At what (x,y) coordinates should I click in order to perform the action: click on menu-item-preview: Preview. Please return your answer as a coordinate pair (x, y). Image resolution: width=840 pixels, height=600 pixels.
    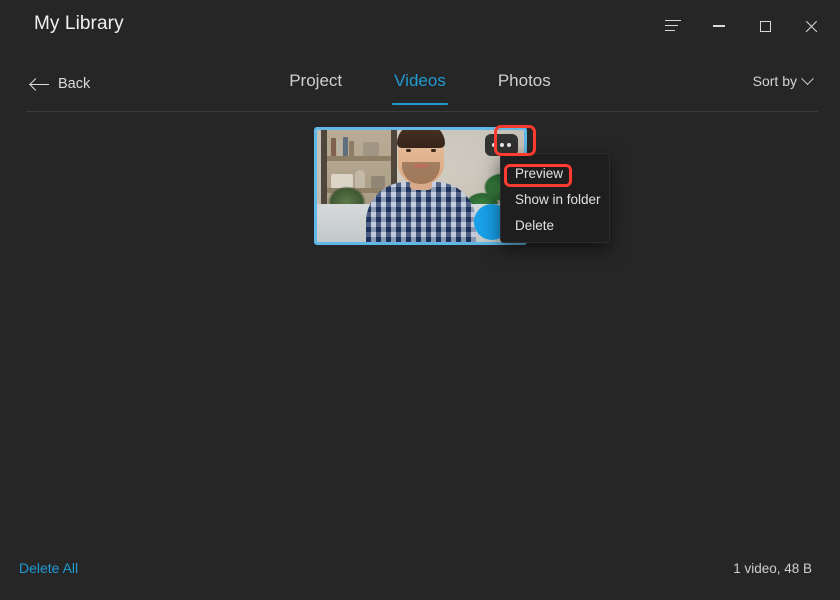
    Looking at the image, I should click on (555, 173).